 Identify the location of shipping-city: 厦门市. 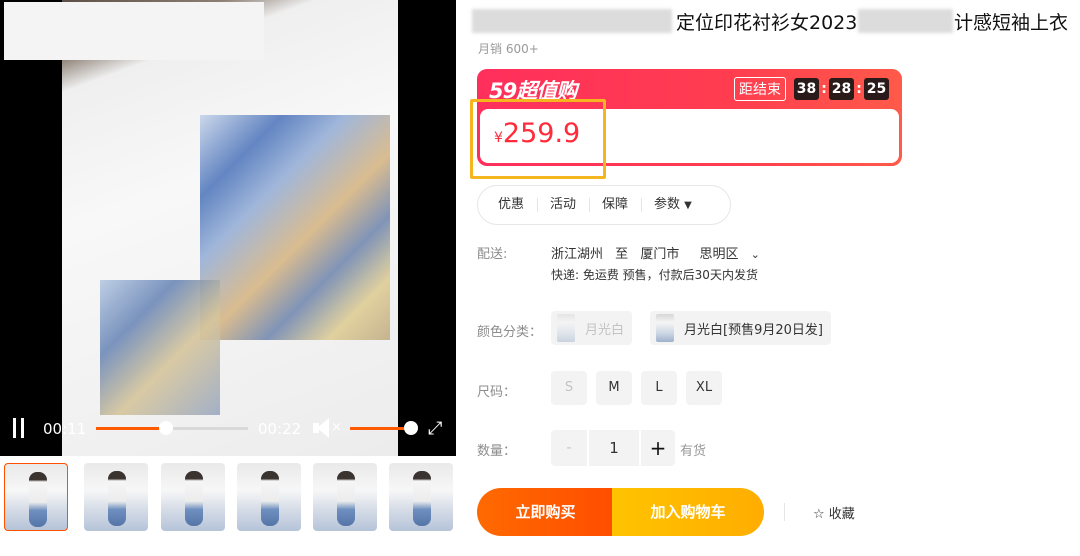
(659, 254).